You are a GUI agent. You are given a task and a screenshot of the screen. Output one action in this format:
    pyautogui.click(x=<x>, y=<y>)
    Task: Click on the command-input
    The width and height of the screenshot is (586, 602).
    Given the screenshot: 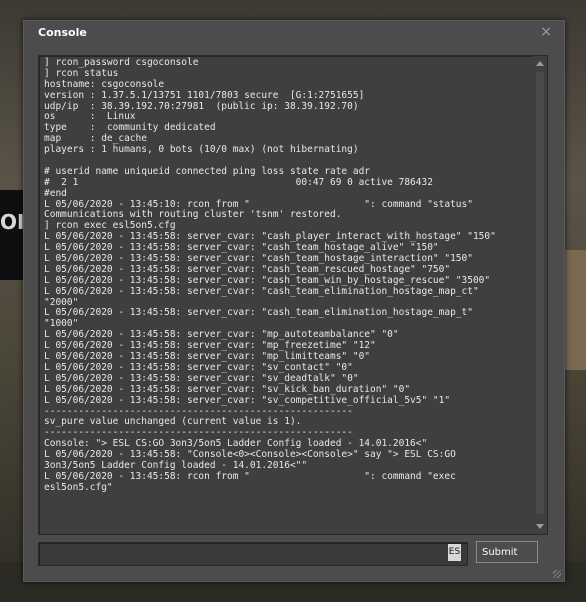 What is the action you would take?
    pyautogui.click(x=253, y=554)
    